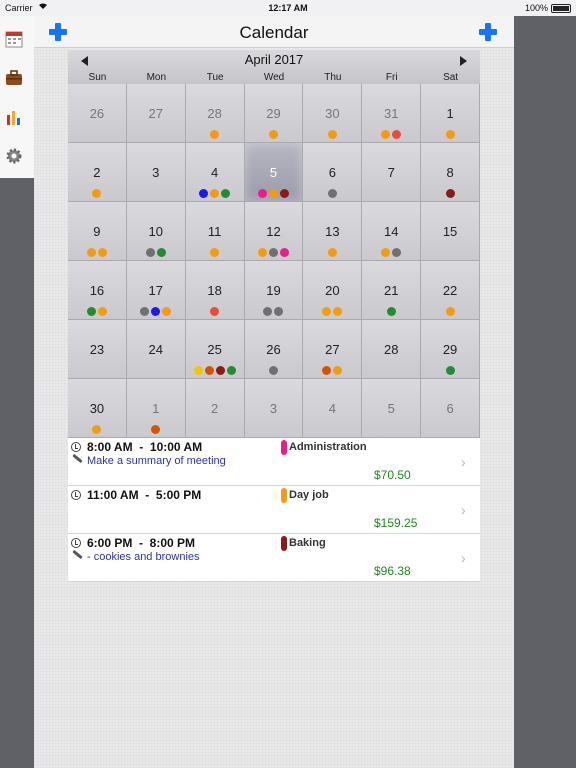 The height and width of the screenshot is (768, 576). Describe the element at coordinates (288, 8) in the screenshot. I see `status-time: 12:17 AM` at that location.